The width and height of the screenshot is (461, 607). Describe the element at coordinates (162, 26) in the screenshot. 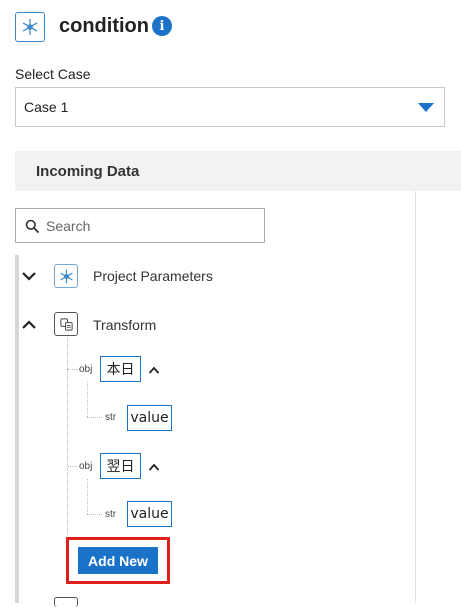

I see `info-icon: i` at that location.